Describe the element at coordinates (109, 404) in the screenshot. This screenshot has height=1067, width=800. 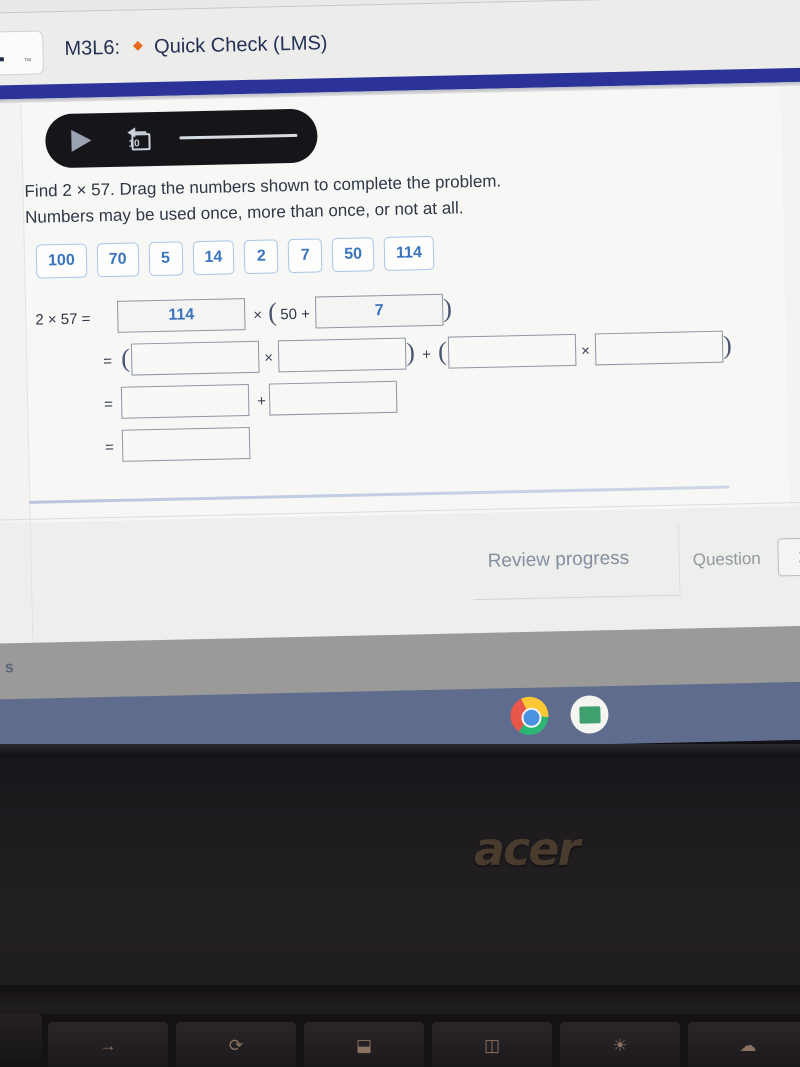
I see `equation-row-3-label: =` at that location.